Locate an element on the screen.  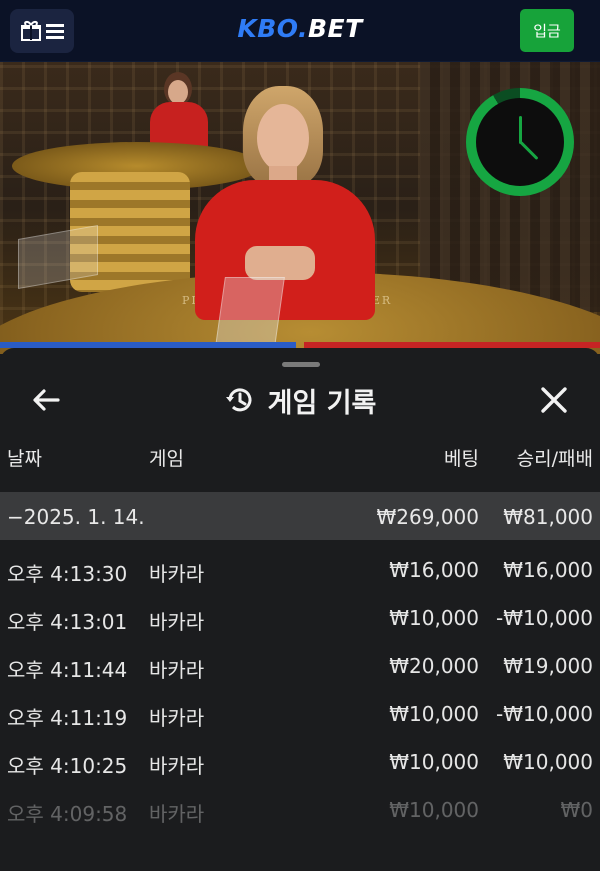
betting-timer is located at coordinates (520, 142).